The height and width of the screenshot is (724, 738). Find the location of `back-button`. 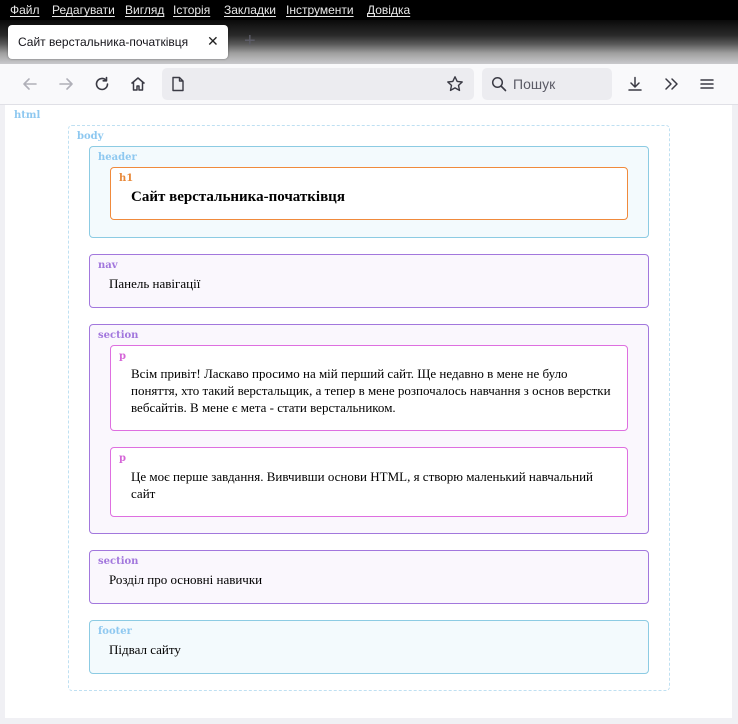

back-button is located at coordinates (30, 84).